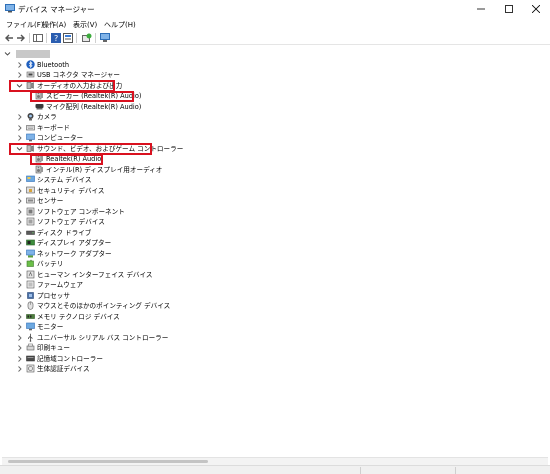  Describe the element at coordinates (30, 263) in the screenshot. I see `battery-icon` at that location.